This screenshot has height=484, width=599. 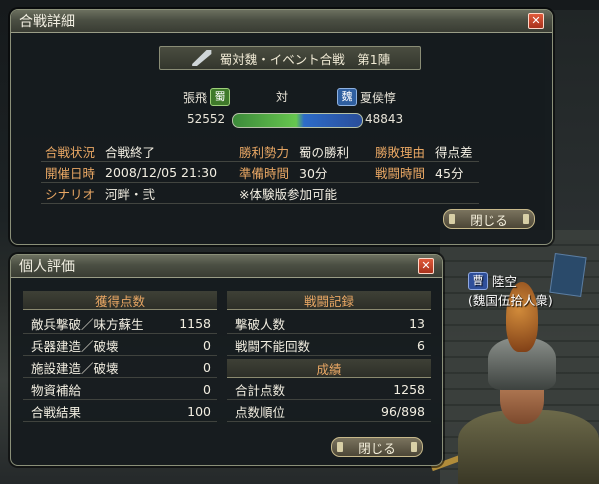 I want to click on faction-badge: 曹, so click(x=478, y=280).